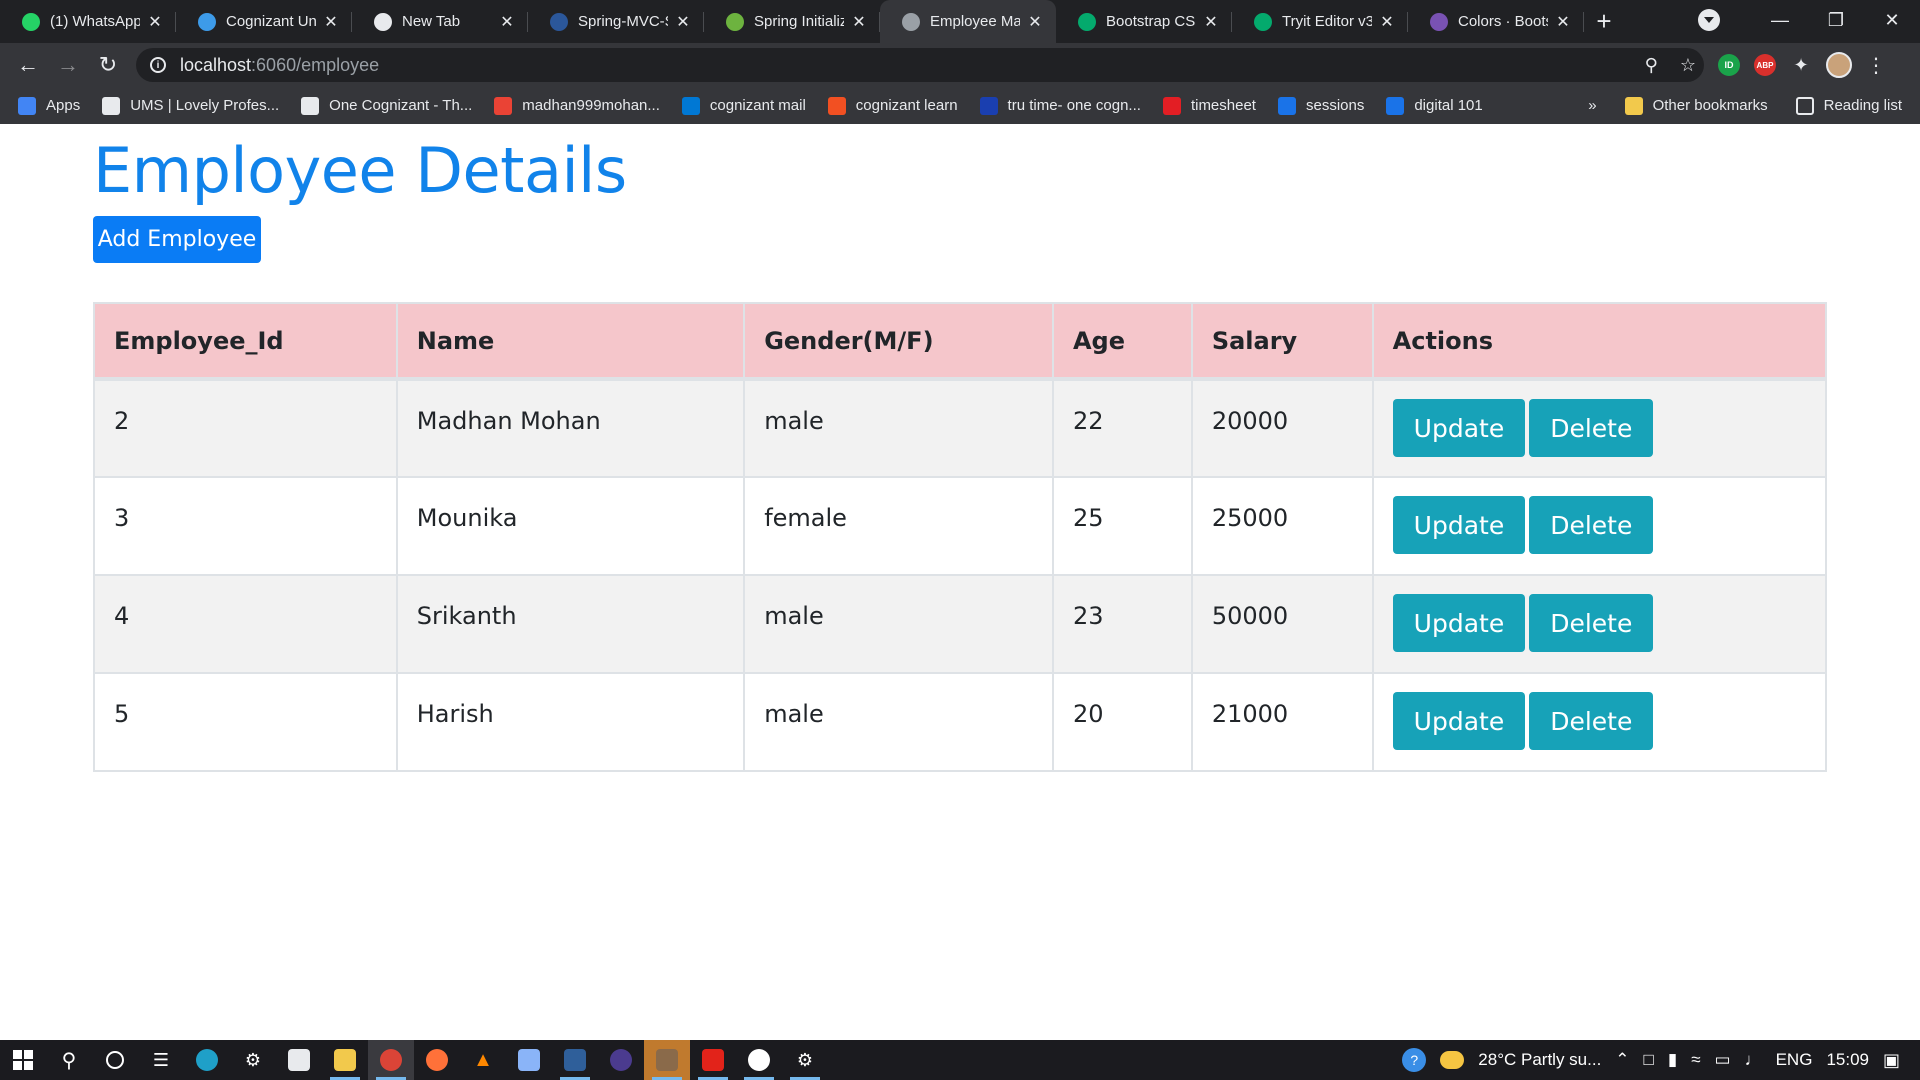 The width and height of the screenshot is (1920, 1080). Describe the element at coordinates (559, 21) in the screenshot. I see `word-icon` at that location.